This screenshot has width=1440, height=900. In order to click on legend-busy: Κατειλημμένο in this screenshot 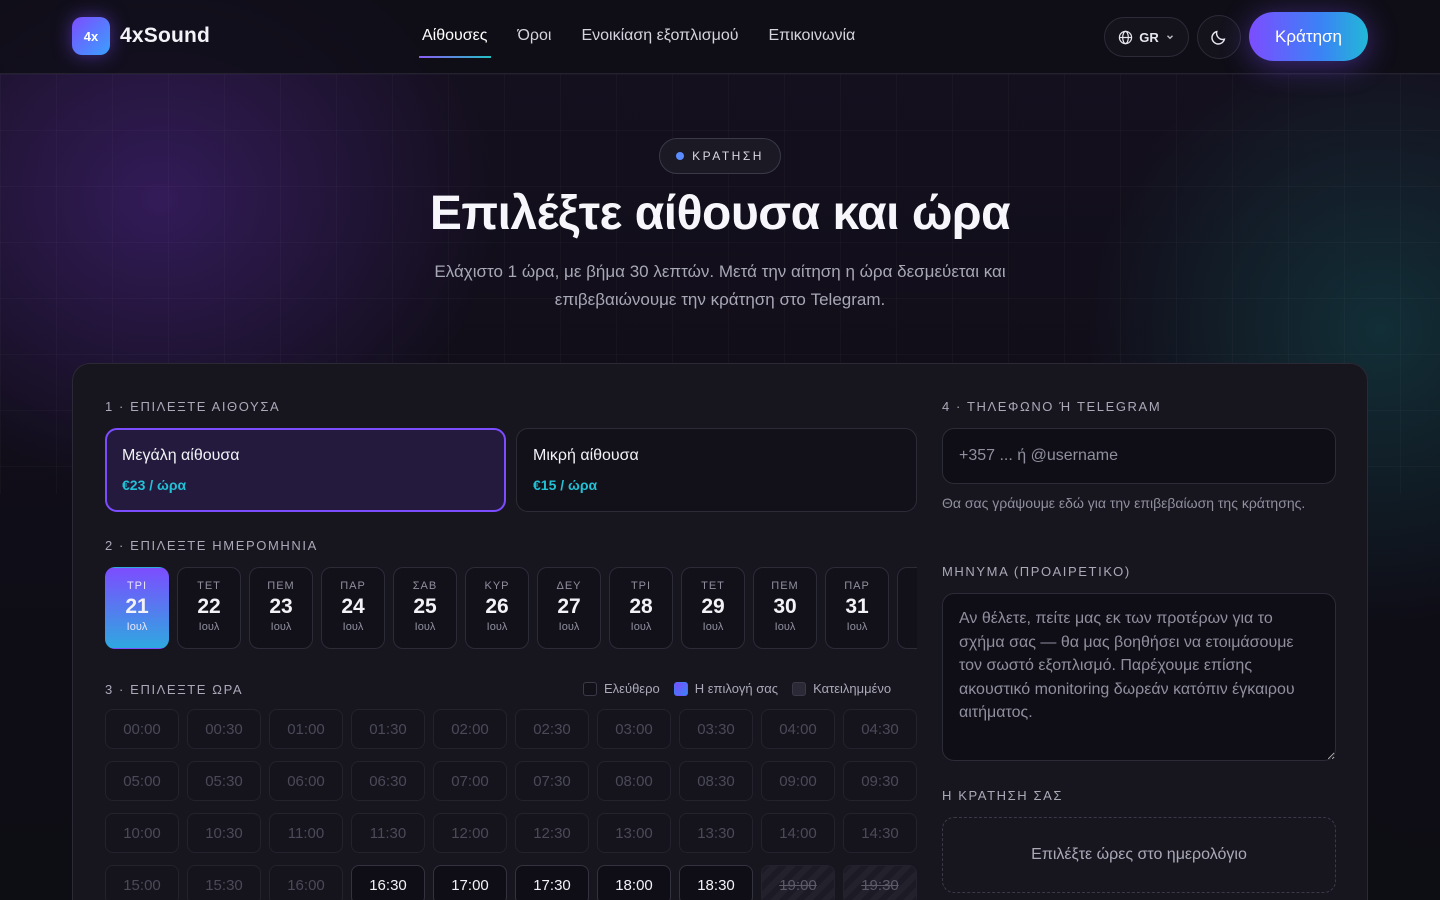, I will do `click(841, 688)`.